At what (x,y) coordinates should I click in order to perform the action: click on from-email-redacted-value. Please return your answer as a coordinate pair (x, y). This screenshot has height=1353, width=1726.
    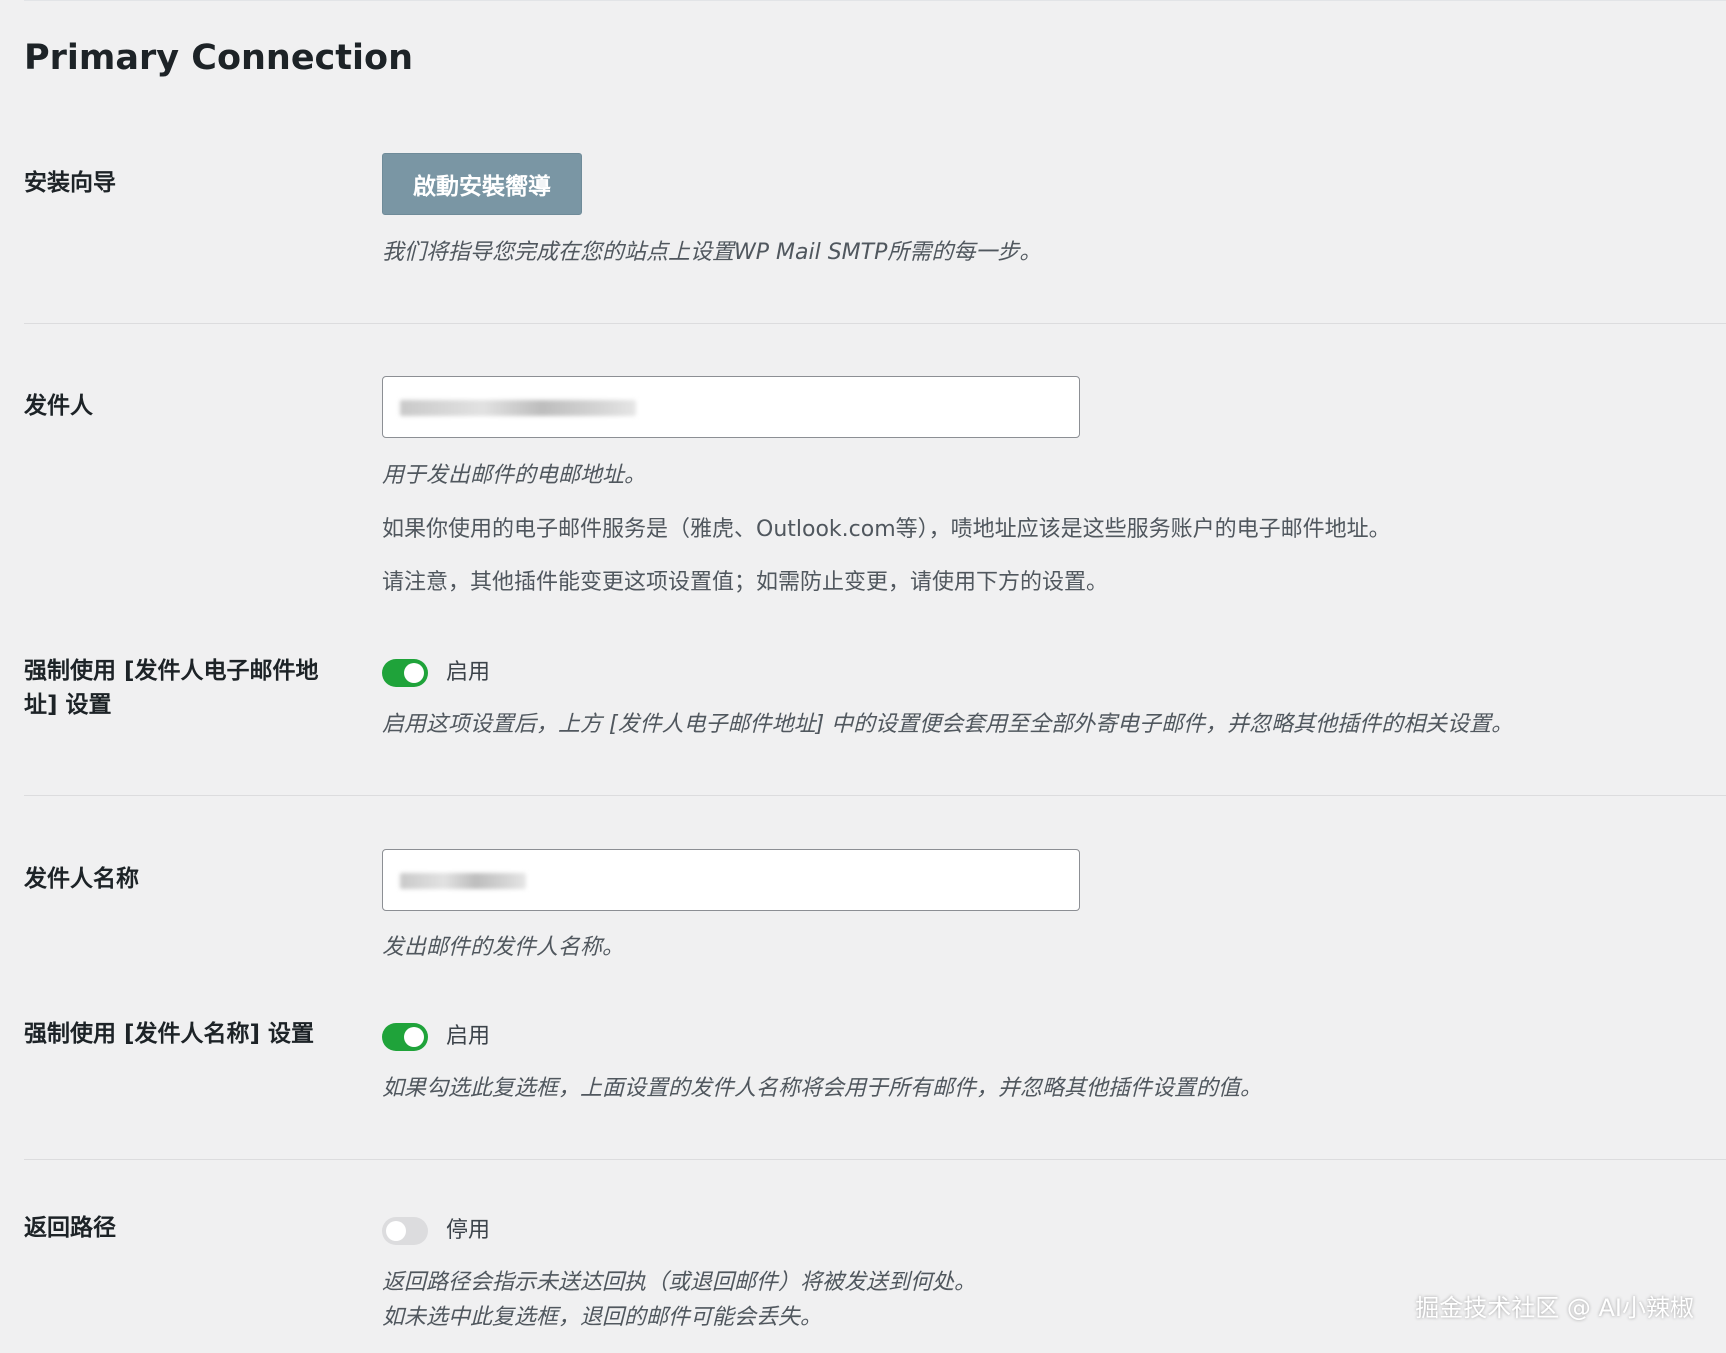
    Looking at the image, I should click on (518, 408).